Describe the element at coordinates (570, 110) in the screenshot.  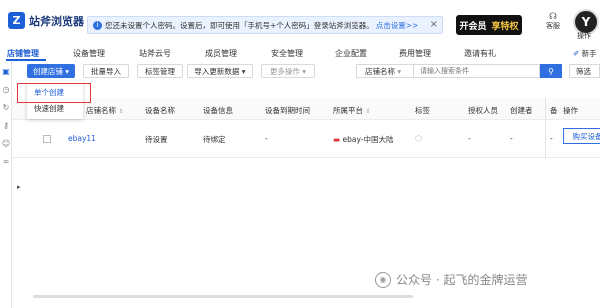
I see `col-actions: 操作` at that location.